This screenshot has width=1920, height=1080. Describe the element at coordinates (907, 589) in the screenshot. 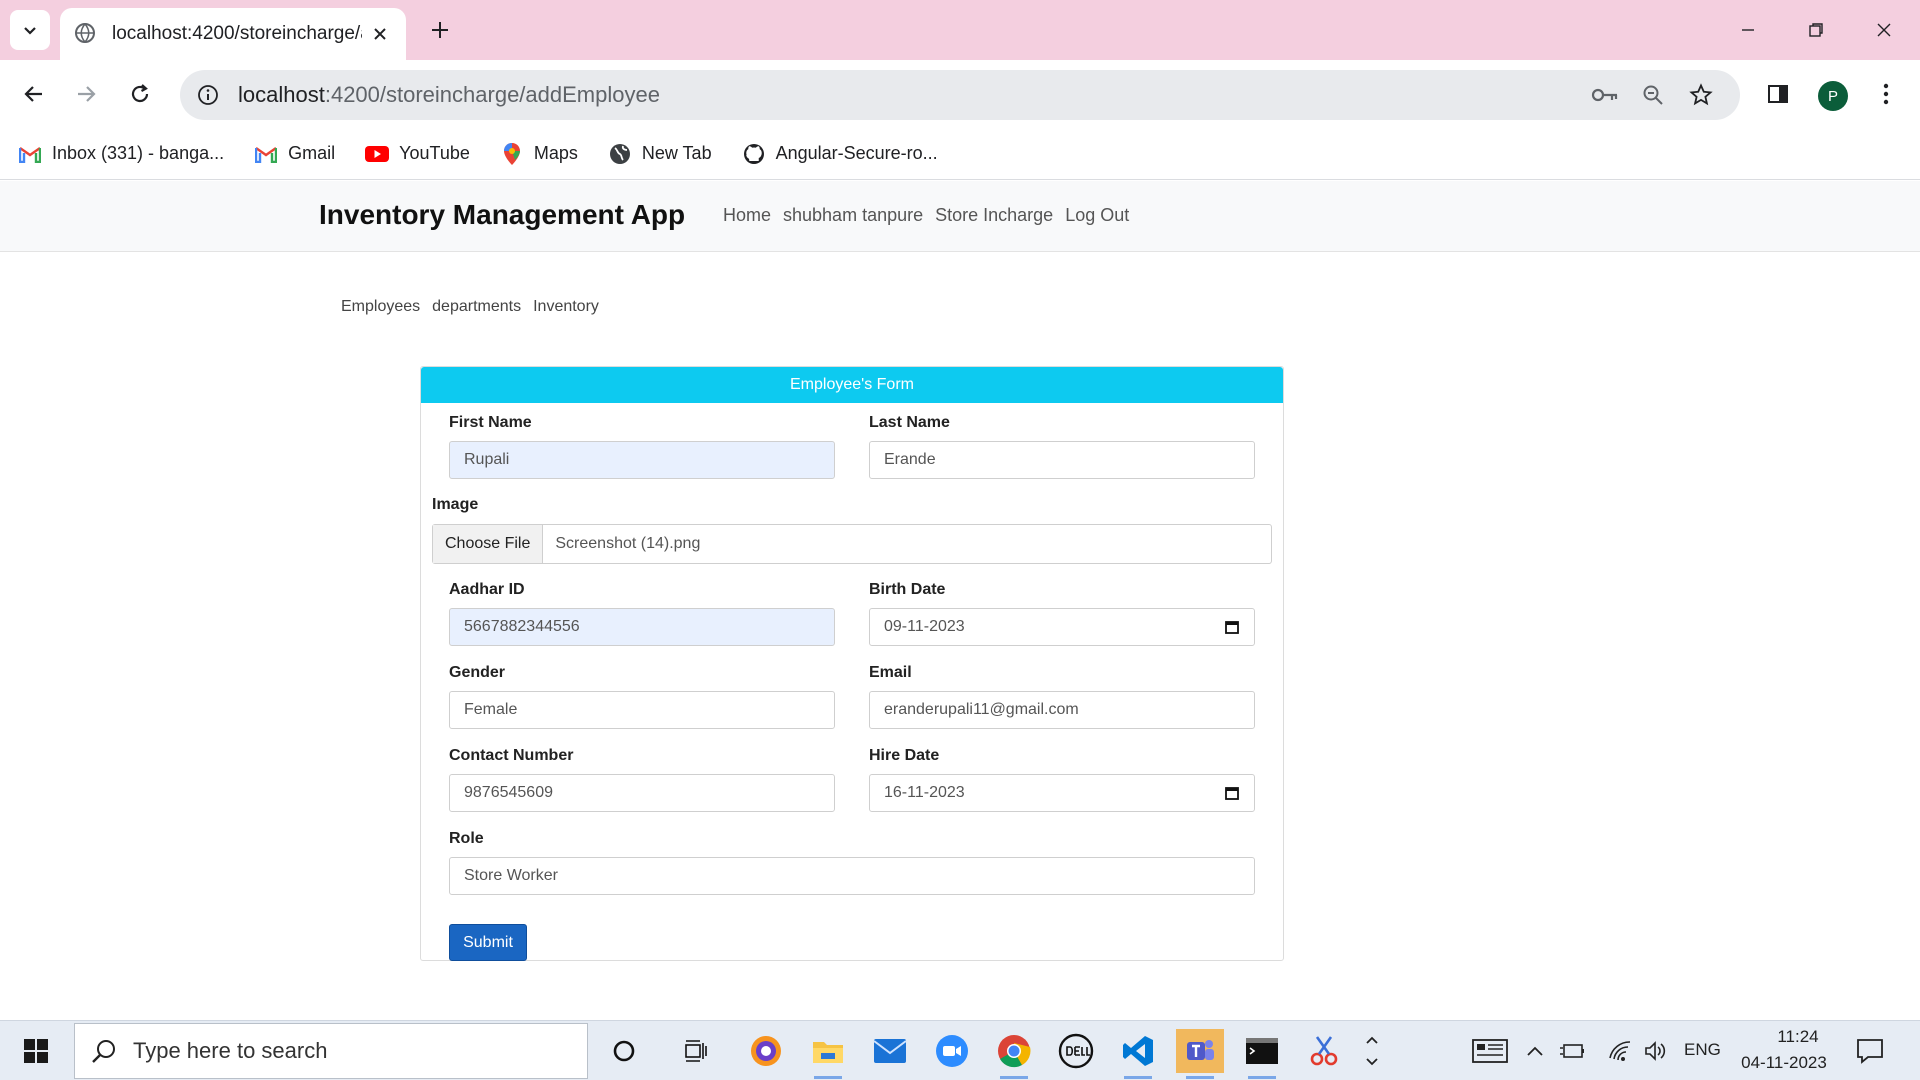

I see `birth-date-label: Birth Date` at that location.